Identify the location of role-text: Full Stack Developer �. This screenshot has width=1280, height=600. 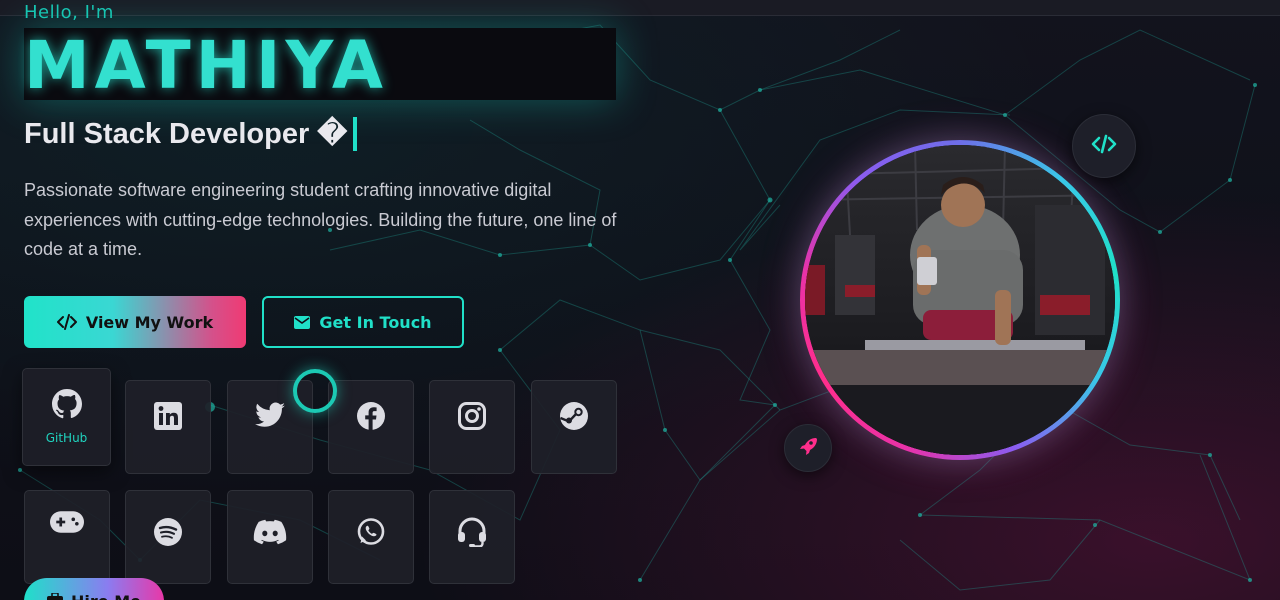
(186, 134).